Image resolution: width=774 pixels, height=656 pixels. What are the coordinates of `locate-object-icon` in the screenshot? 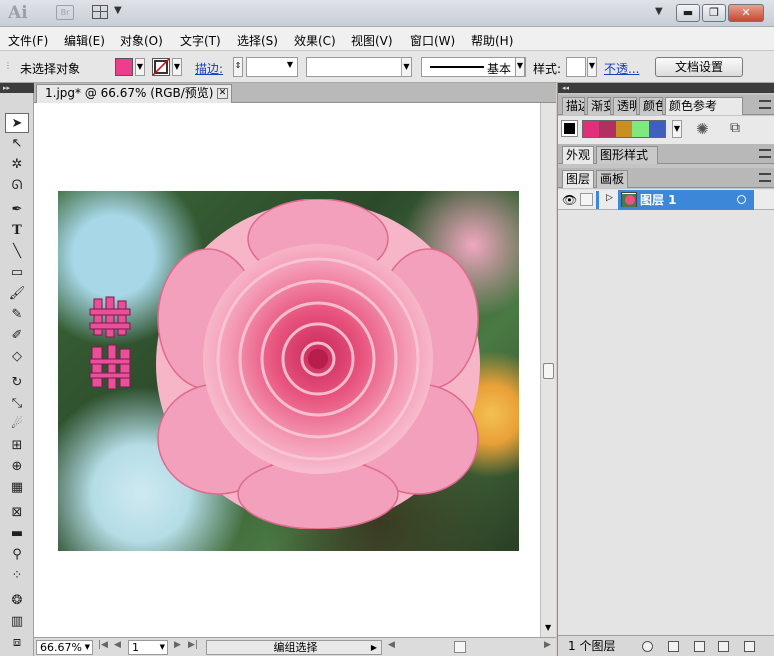 It's located at (647, 646).